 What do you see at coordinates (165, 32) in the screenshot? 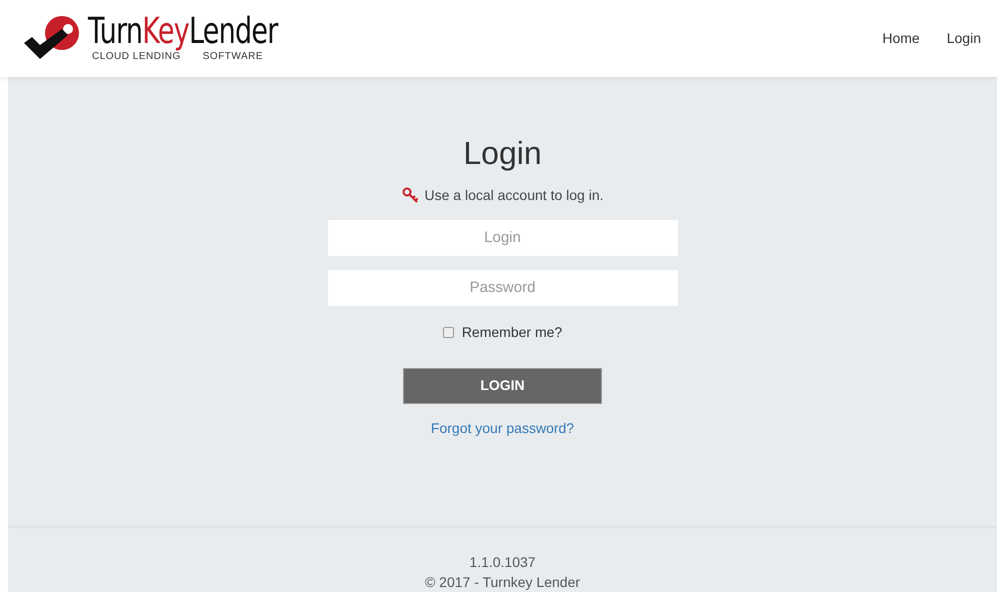
I see `logo-text: Key` at bounding box center [165, 32].